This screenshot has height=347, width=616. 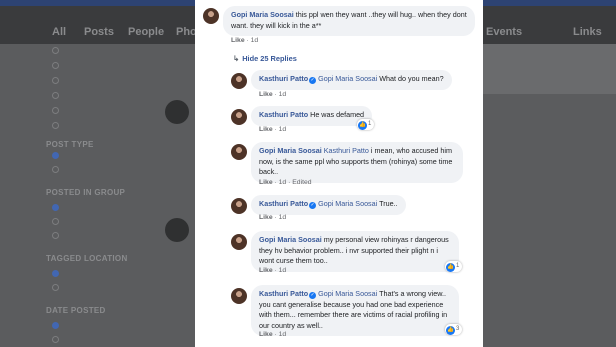 What do you see at coordinates (87, 258) in the screenshot?
I see `bg-heading-tagged-location: TAGGED LOCATION` at bounding box center [87, 258].